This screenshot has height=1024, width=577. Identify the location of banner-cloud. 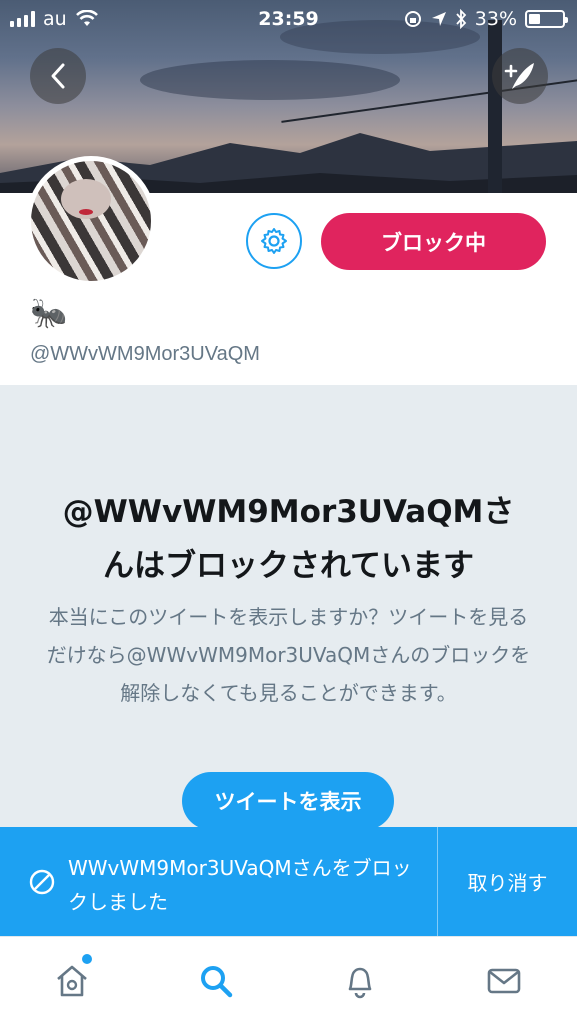
(270, 80).